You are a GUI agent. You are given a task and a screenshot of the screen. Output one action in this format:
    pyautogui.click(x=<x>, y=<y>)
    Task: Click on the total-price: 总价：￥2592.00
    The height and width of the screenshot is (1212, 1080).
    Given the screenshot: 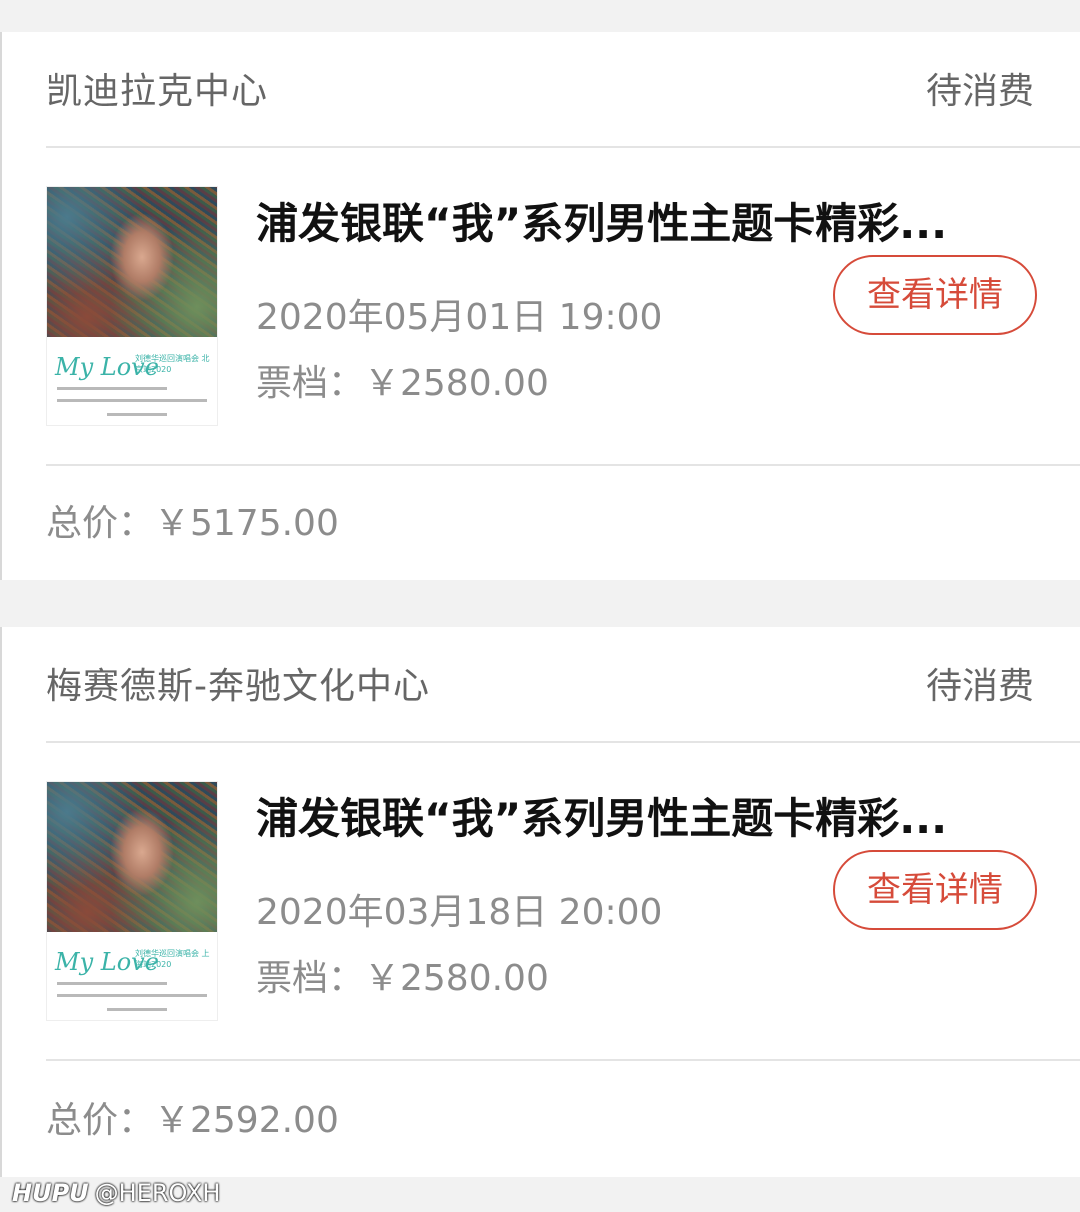 What is the action you would take?
    pyautogui.click(x=192, y=1120)
    